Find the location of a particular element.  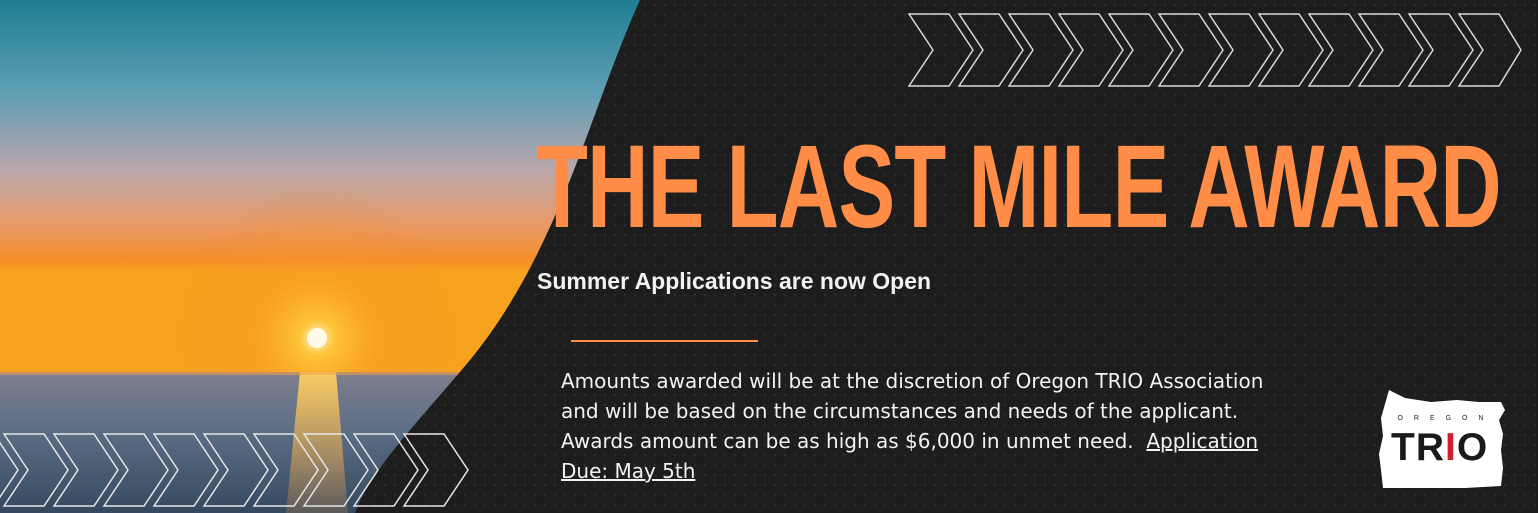

logo-wordmark: TRIO is located at coordinates (1439, 448).